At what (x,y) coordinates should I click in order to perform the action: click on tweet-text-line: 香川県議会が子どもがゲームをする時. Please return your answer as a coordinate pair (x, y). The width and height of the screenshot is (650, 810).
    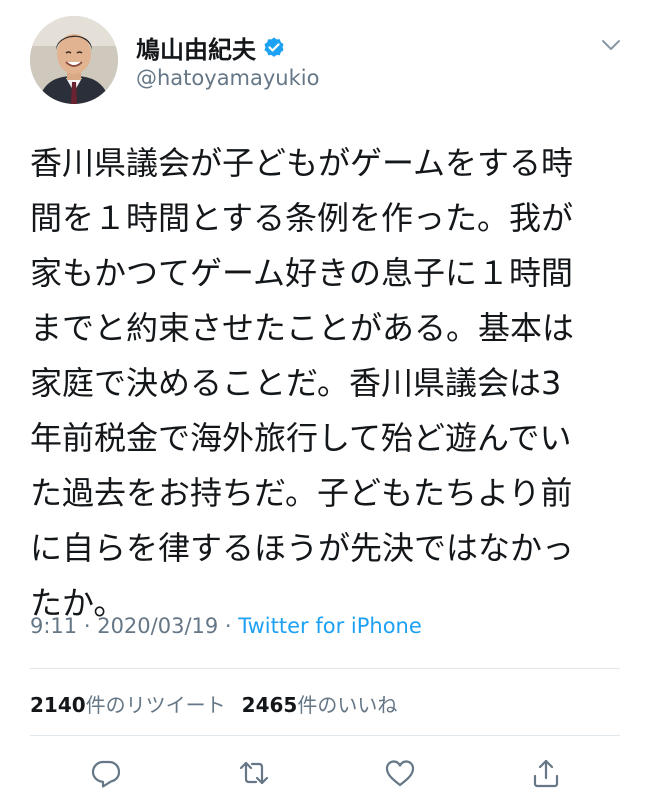
    Looking at the image, I should click on (302, 163).